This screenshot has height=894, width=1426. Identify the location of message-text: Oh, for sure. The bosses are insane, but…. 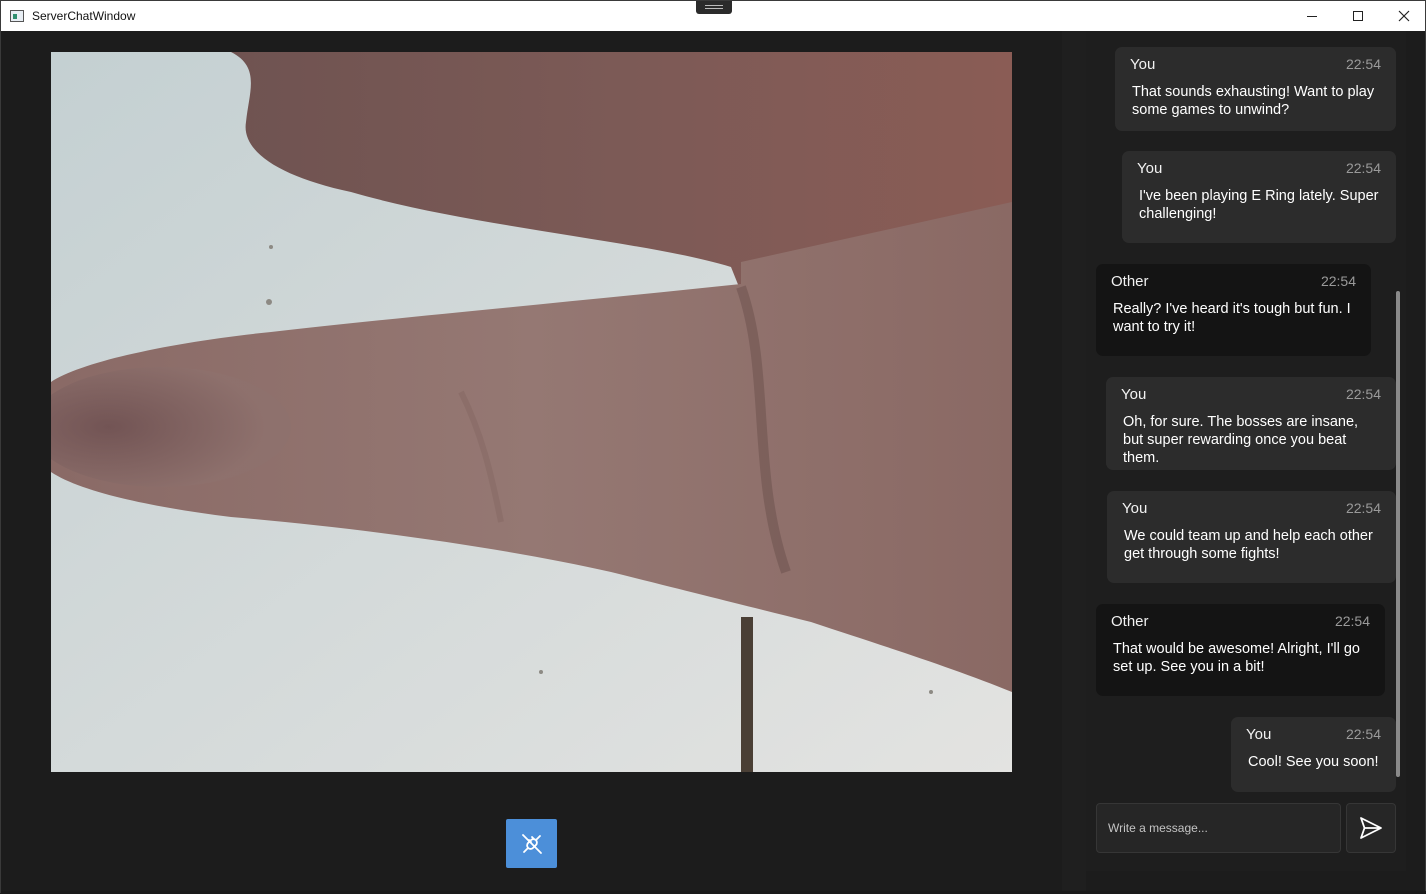
(1241, 440).